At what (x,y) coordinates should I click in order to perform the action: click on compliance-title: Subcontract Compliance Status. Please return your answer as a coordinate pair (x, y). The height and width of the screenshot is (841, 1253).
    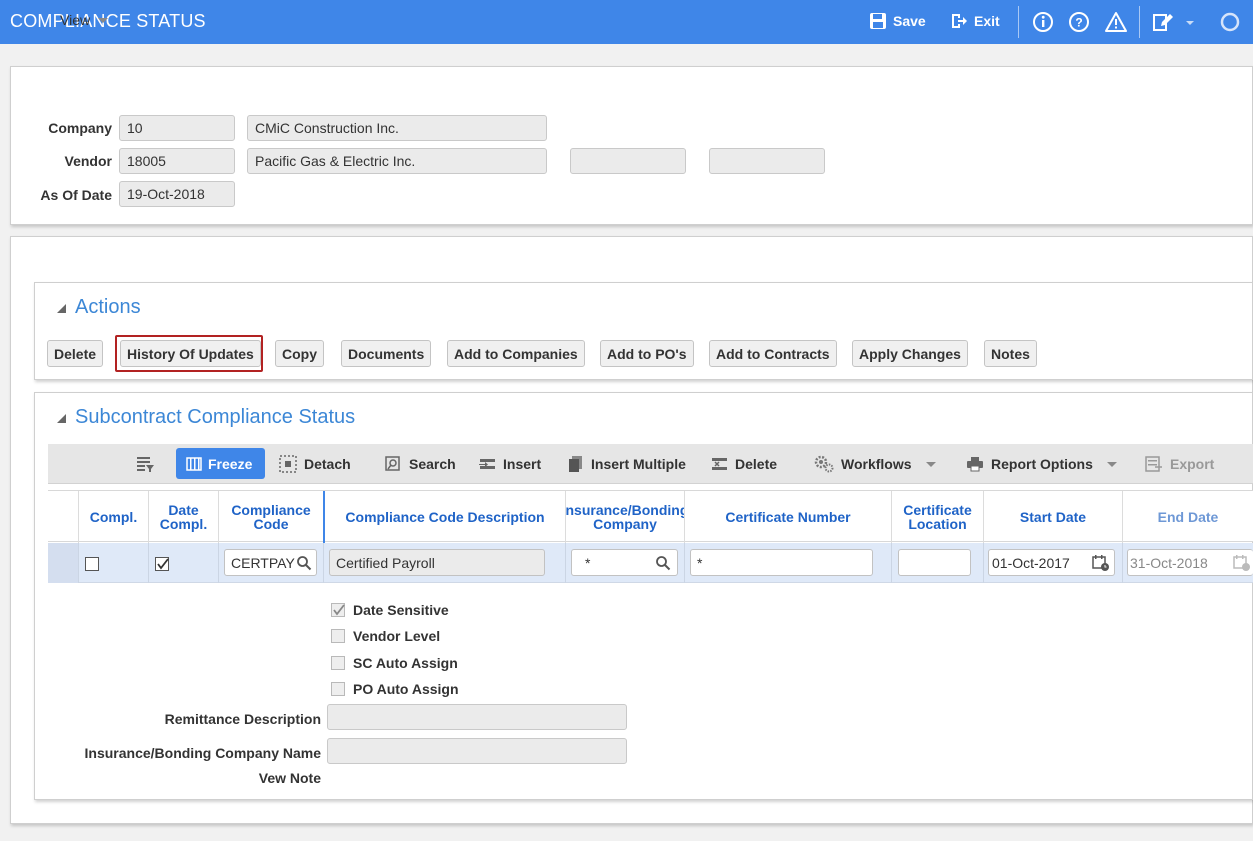
    Looking at the image, I should click on (215, 417).